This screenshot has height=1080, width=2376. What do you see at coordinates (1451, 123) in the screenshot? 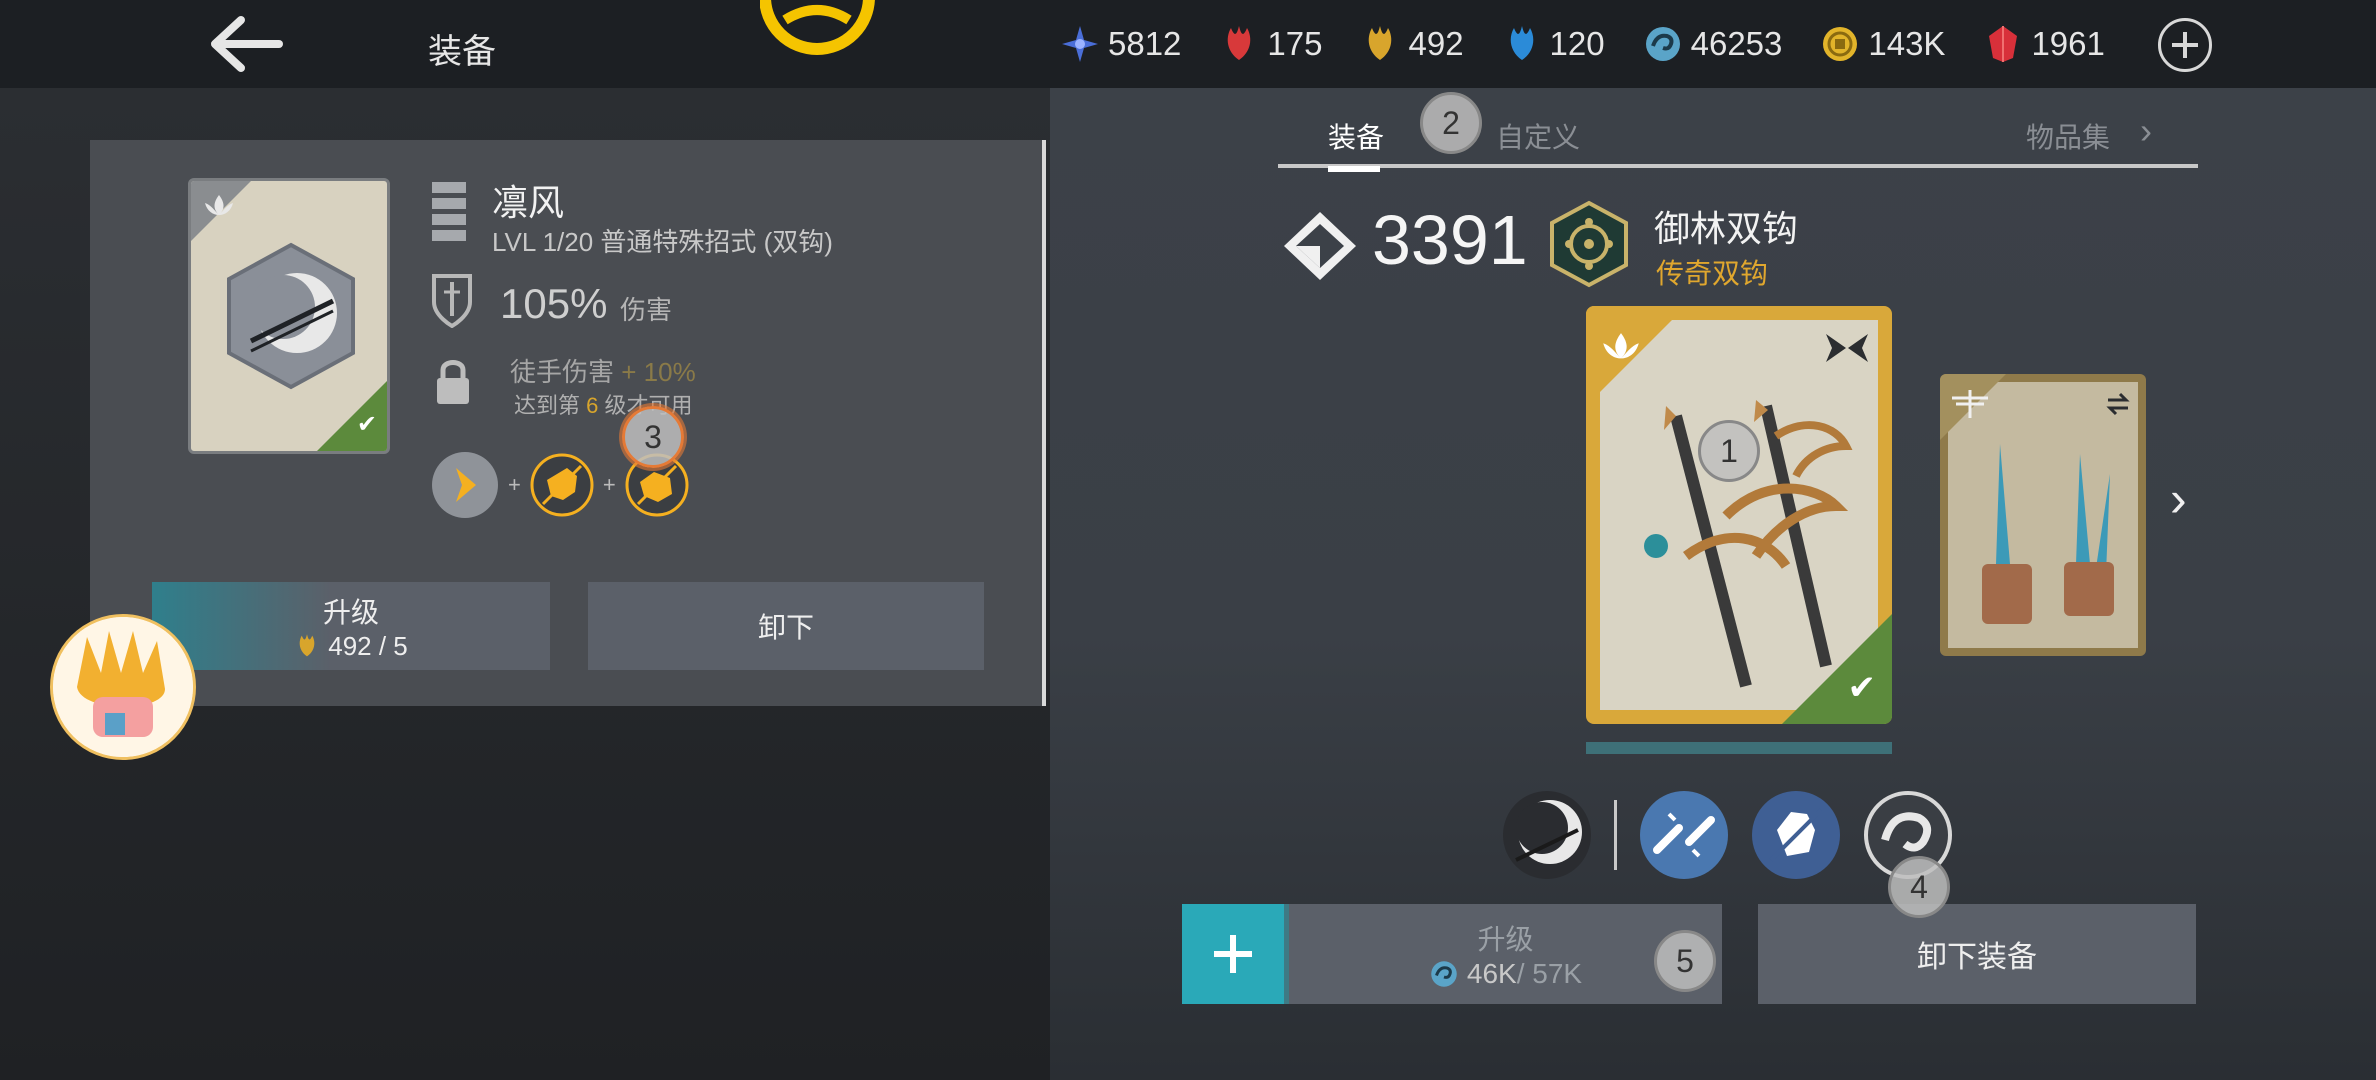
I see `tutorial-marker-2: 2` at bounding box center [1451, 123].